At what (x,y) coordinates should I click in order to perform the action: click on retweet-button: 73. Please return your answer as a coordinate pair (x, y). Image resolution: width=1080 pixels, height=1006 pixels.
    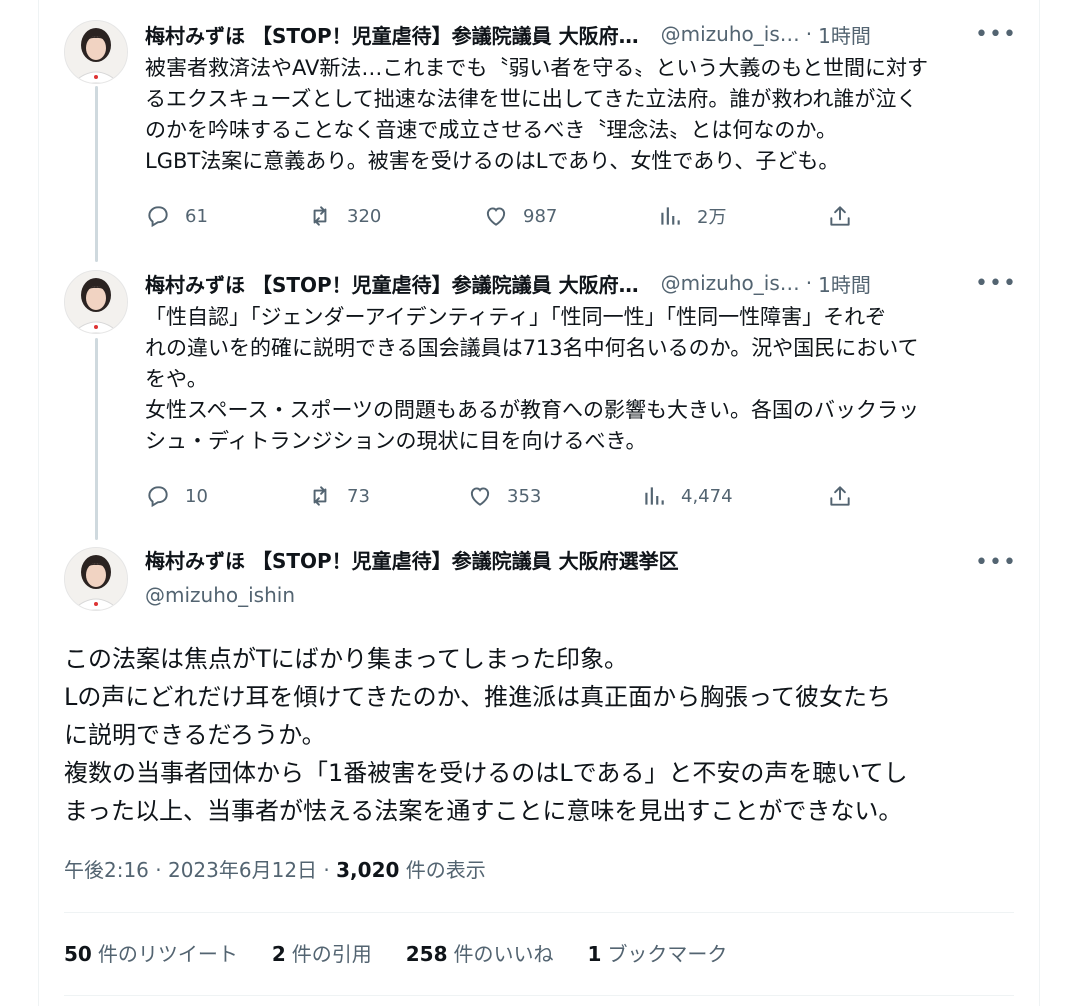
    Looking at the image, I should click on (338, 496).